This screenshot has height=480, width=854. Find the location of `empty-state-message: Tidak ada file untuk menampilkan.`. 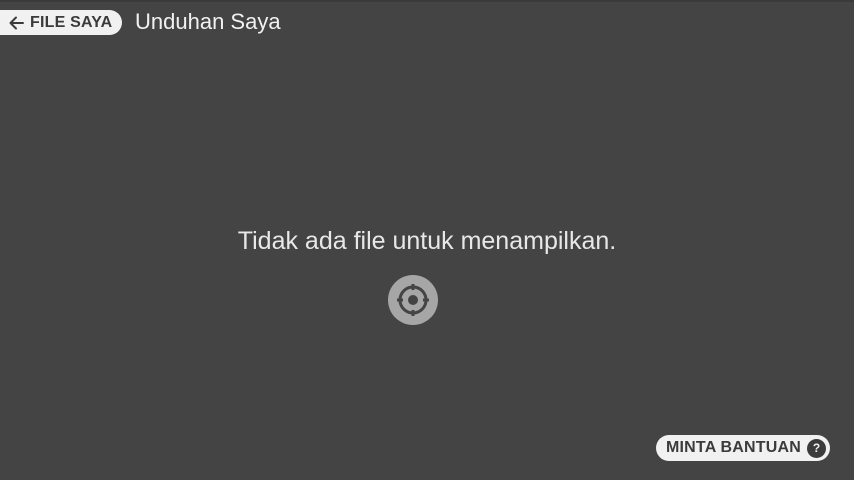

empty-state-message: Tidak ada file untuk menampilkan. is located at coordinates (427, 241).